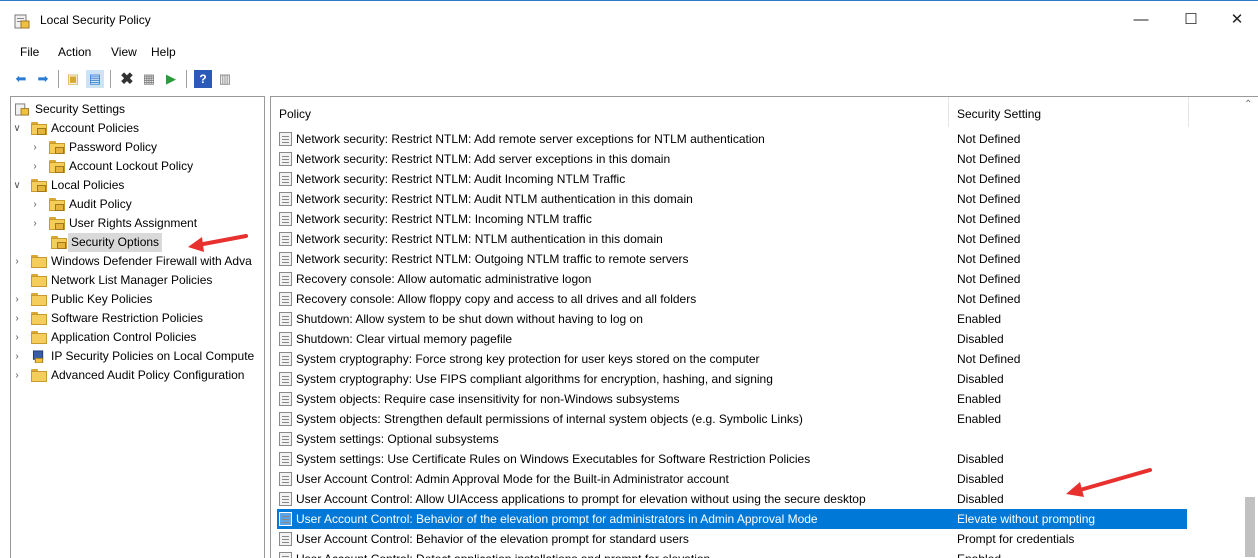 The width and height of the screenshot is (1258, 558). I want to click on vertical-scrollbar: ⌃, so click(1249, 327).